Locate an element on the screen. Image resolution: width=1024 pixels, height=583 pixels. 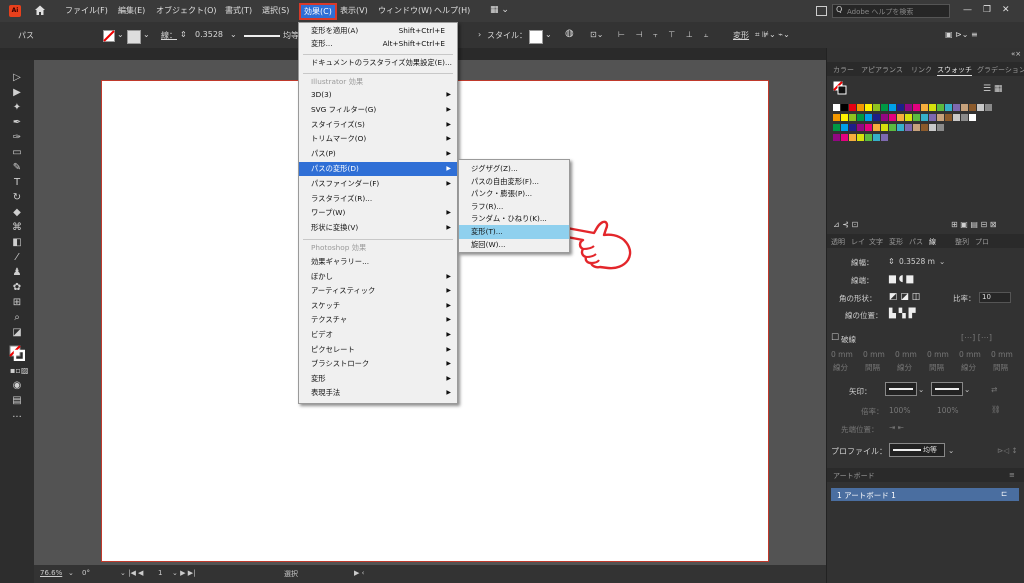
artboard-options-icon: ⊏ is located at coordinates (1004, 493).